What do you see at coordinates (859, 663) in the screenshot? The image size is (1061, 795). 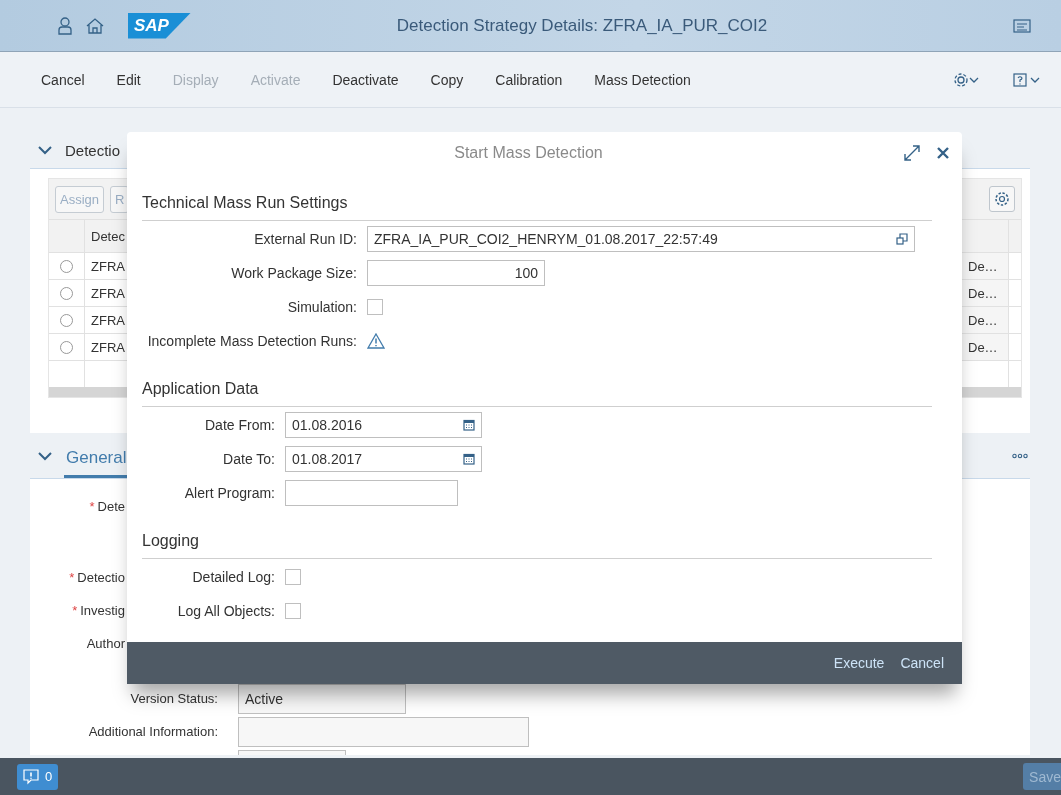 I see `footer-button: Execute` at bounding box center [859, 663].